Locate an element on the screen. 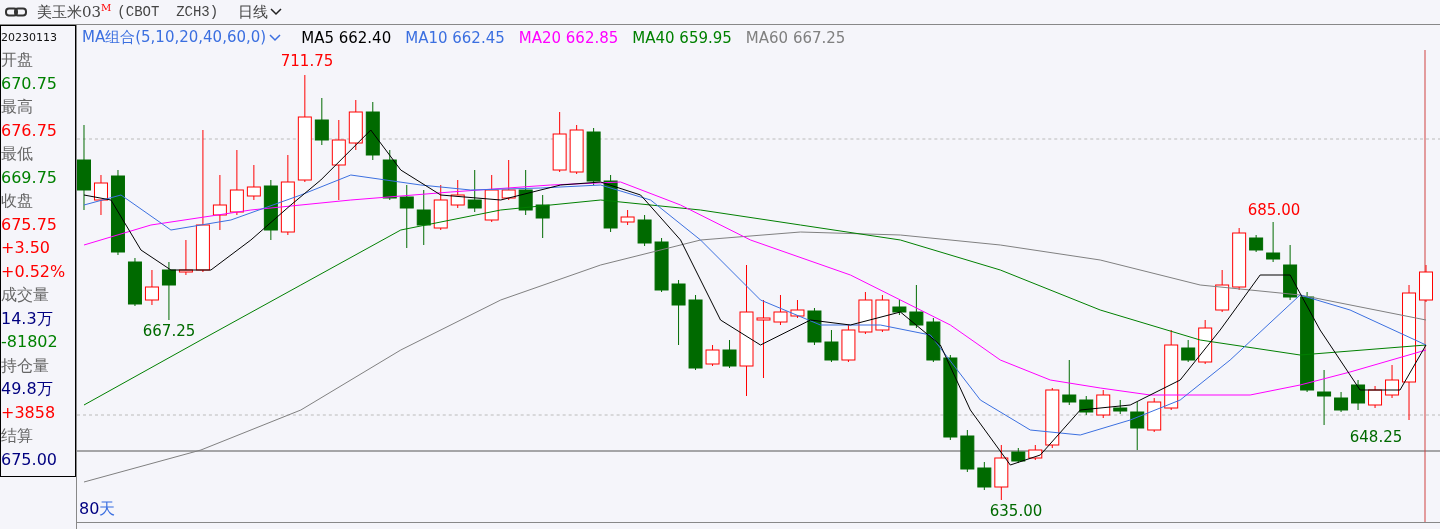 The width and height of the screenshot is (1440, 529). ma-selector-dropdown: MA组合(5,10,20,40,60,0) is located at coordinates (182, 37).